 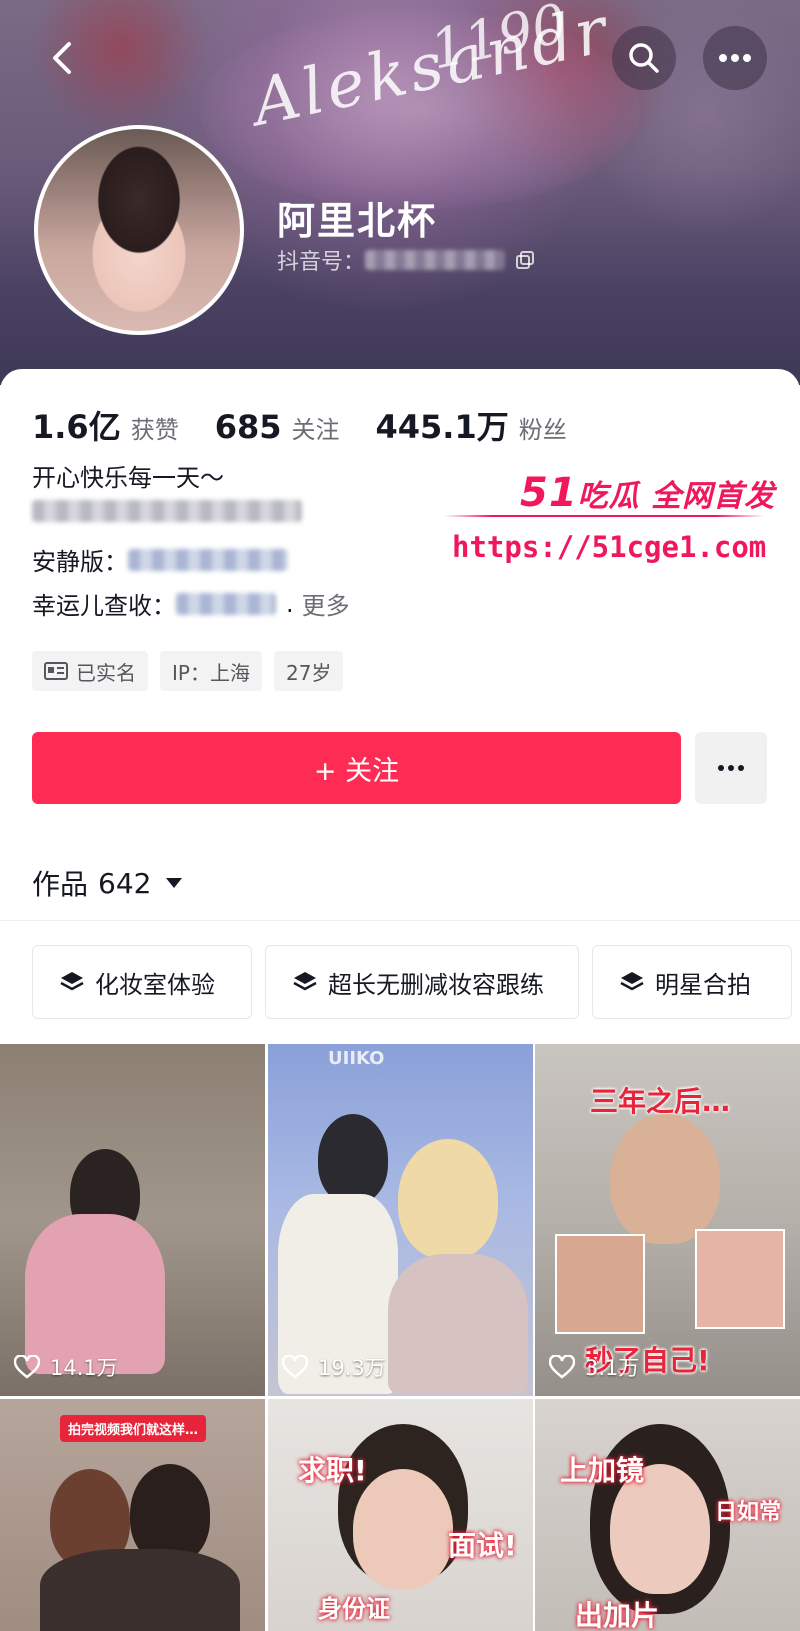 I want to click on works-tab: 作品 642, so click(x=107, y=883).